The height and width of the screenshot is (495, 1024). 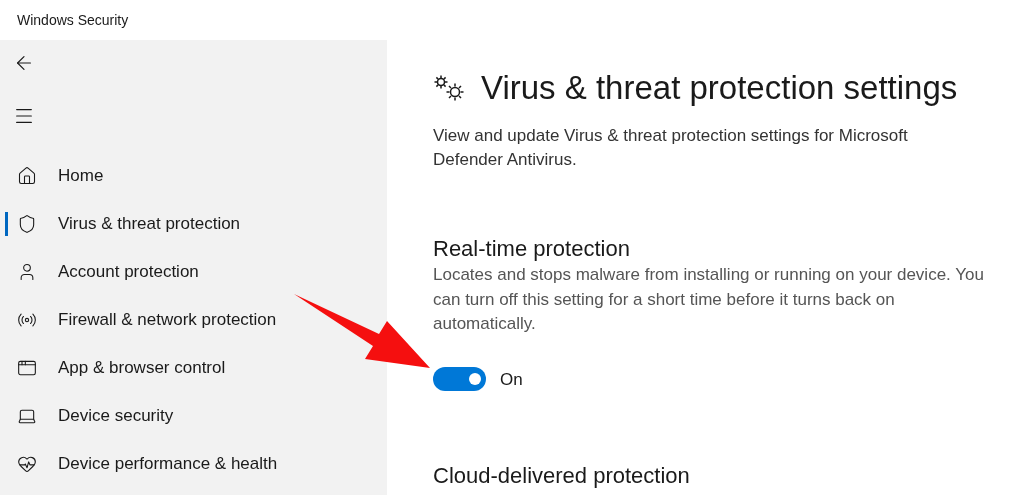 I want to click on sidebar-item: Home, so click(x=56, y=176).